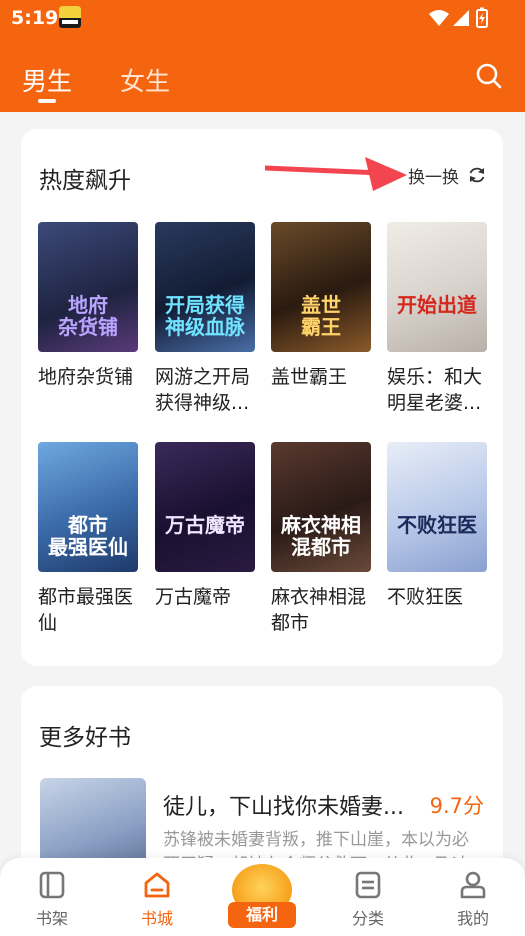  What do you see at coordinates (437, 287) in the screenshot?
I see `book-cover: 开始出道` at bounding box center [437, 287].